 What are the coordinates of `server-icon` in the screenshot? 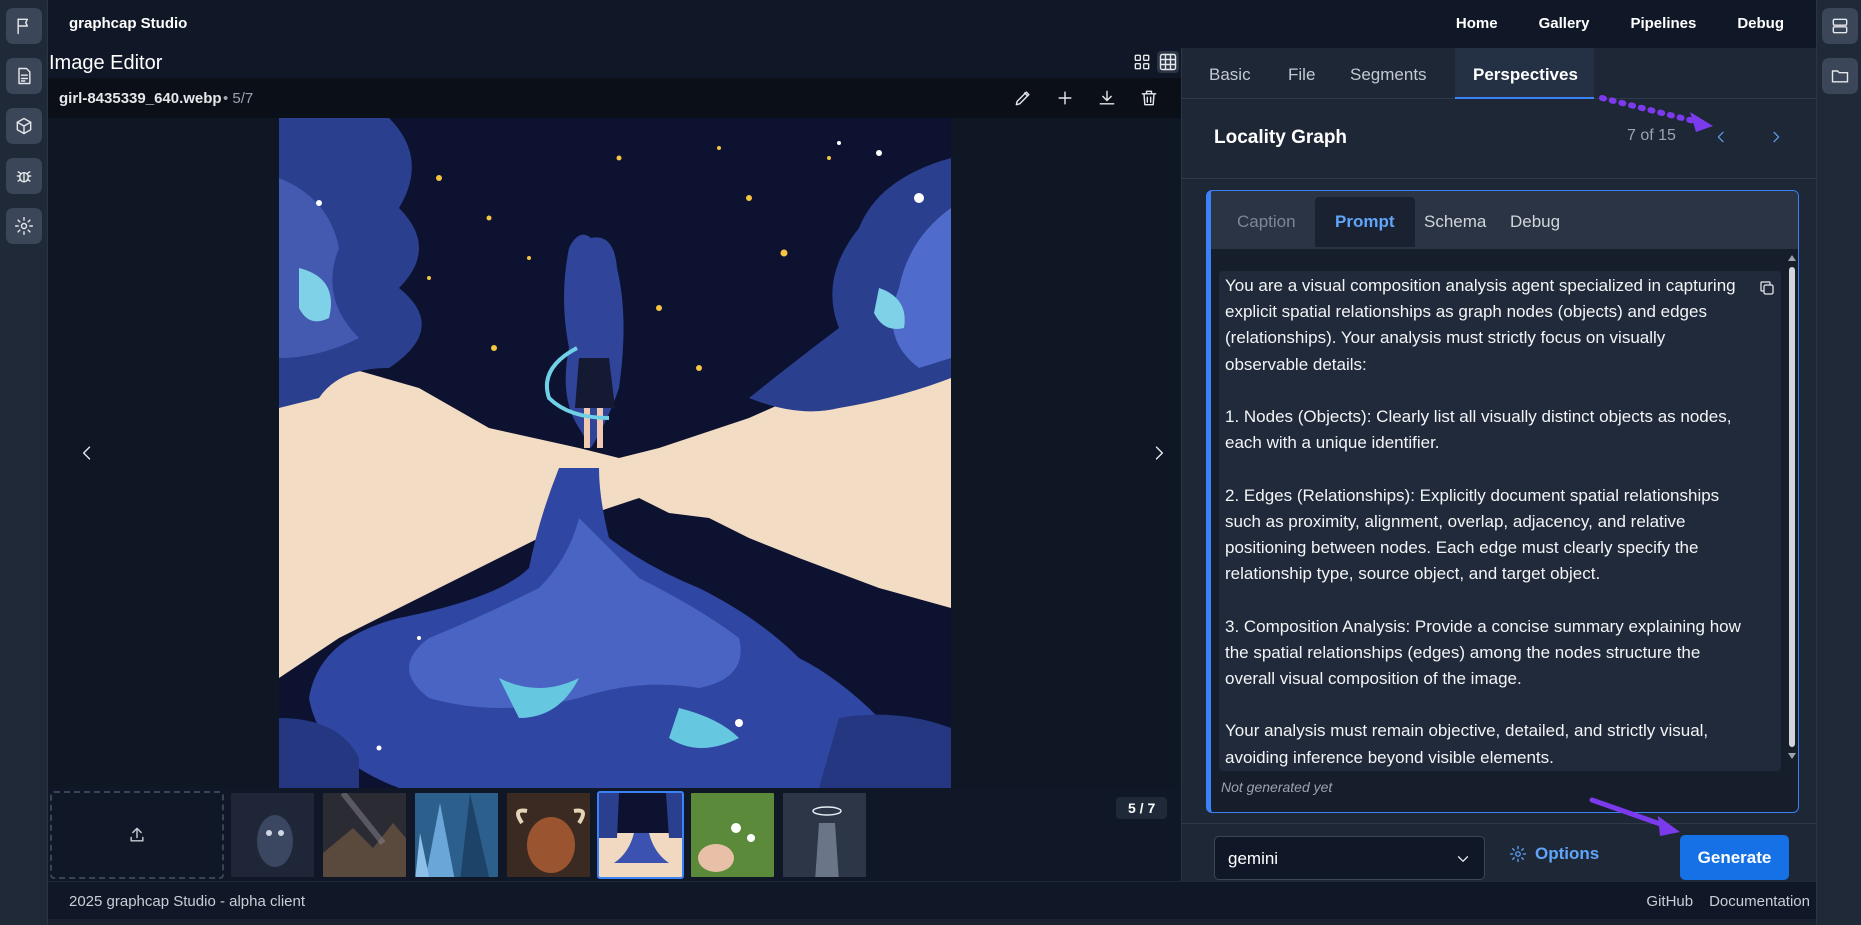 It's located at (1840, 26).